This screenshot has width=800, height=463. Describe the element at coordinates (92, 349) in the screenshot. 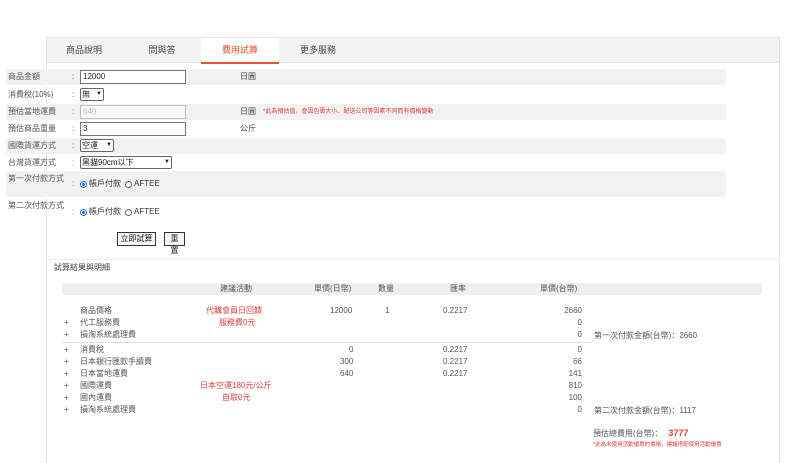

I see `row-name: 消費稅` at that location.